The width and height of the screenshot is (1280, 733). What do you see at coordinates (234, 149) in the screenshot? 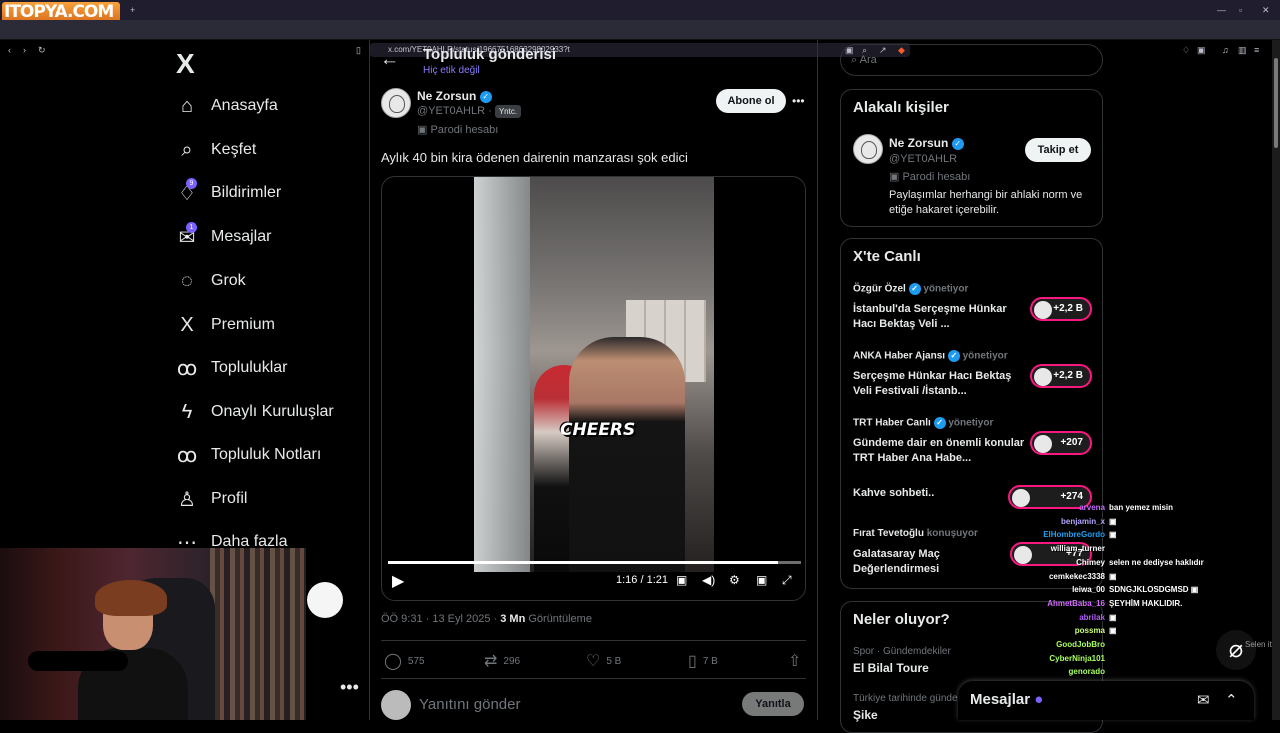
I see `sidebar-item-label: Keşfet` at bounding box center [234, 149].